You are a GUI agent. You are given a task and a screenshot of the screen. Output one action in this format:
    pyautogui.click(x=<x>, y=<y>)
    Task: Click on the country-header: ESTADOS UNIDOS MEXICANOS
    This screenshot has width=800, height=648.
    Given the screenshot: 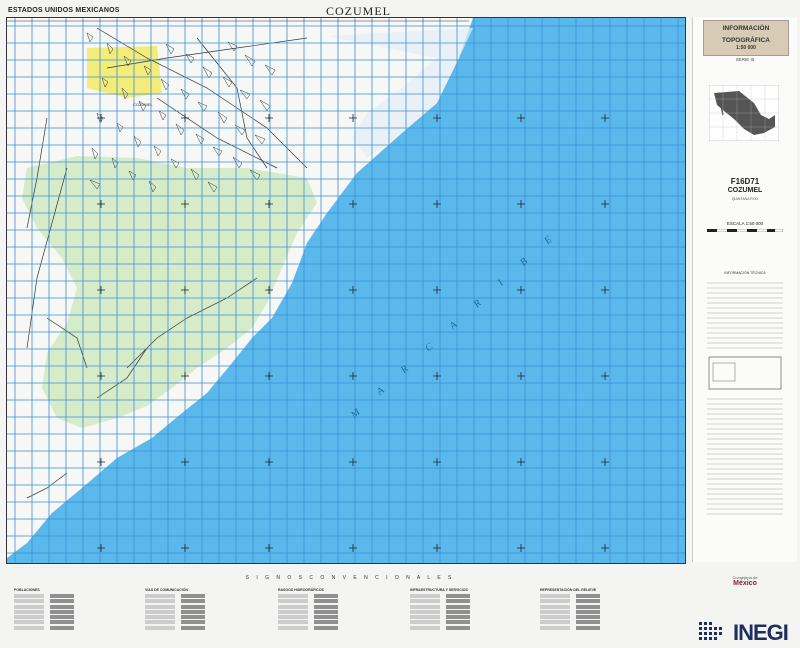 What is the action you would take?
    pyautogui.click(x=64, y=10)
    